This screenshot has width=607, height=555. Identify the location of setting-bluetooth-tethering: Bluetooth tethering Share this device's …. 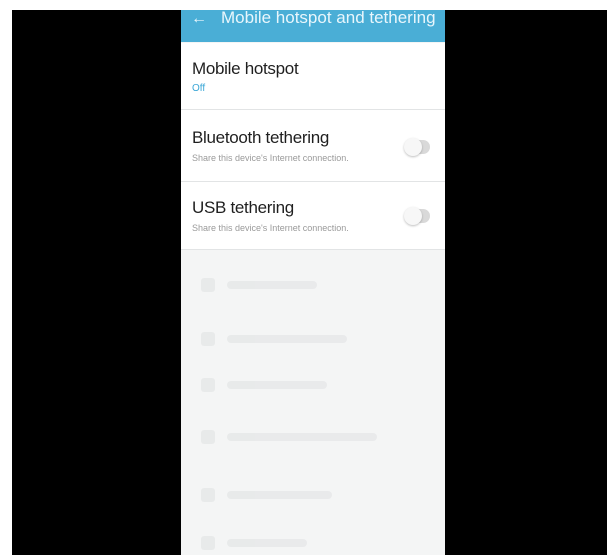
(313, 146).